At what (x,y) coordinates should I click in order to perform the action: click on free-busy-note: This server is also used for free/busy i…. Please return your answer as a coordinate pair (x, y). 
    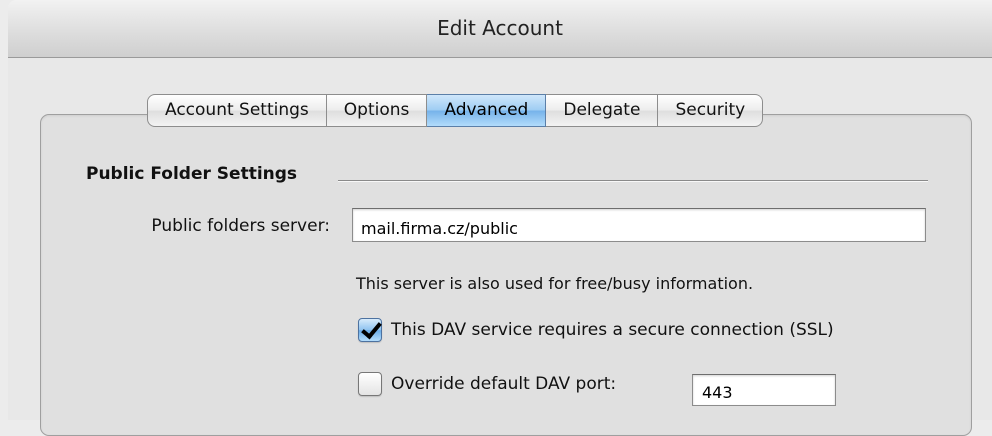
    Looking at the image, I should click on (555, 283).